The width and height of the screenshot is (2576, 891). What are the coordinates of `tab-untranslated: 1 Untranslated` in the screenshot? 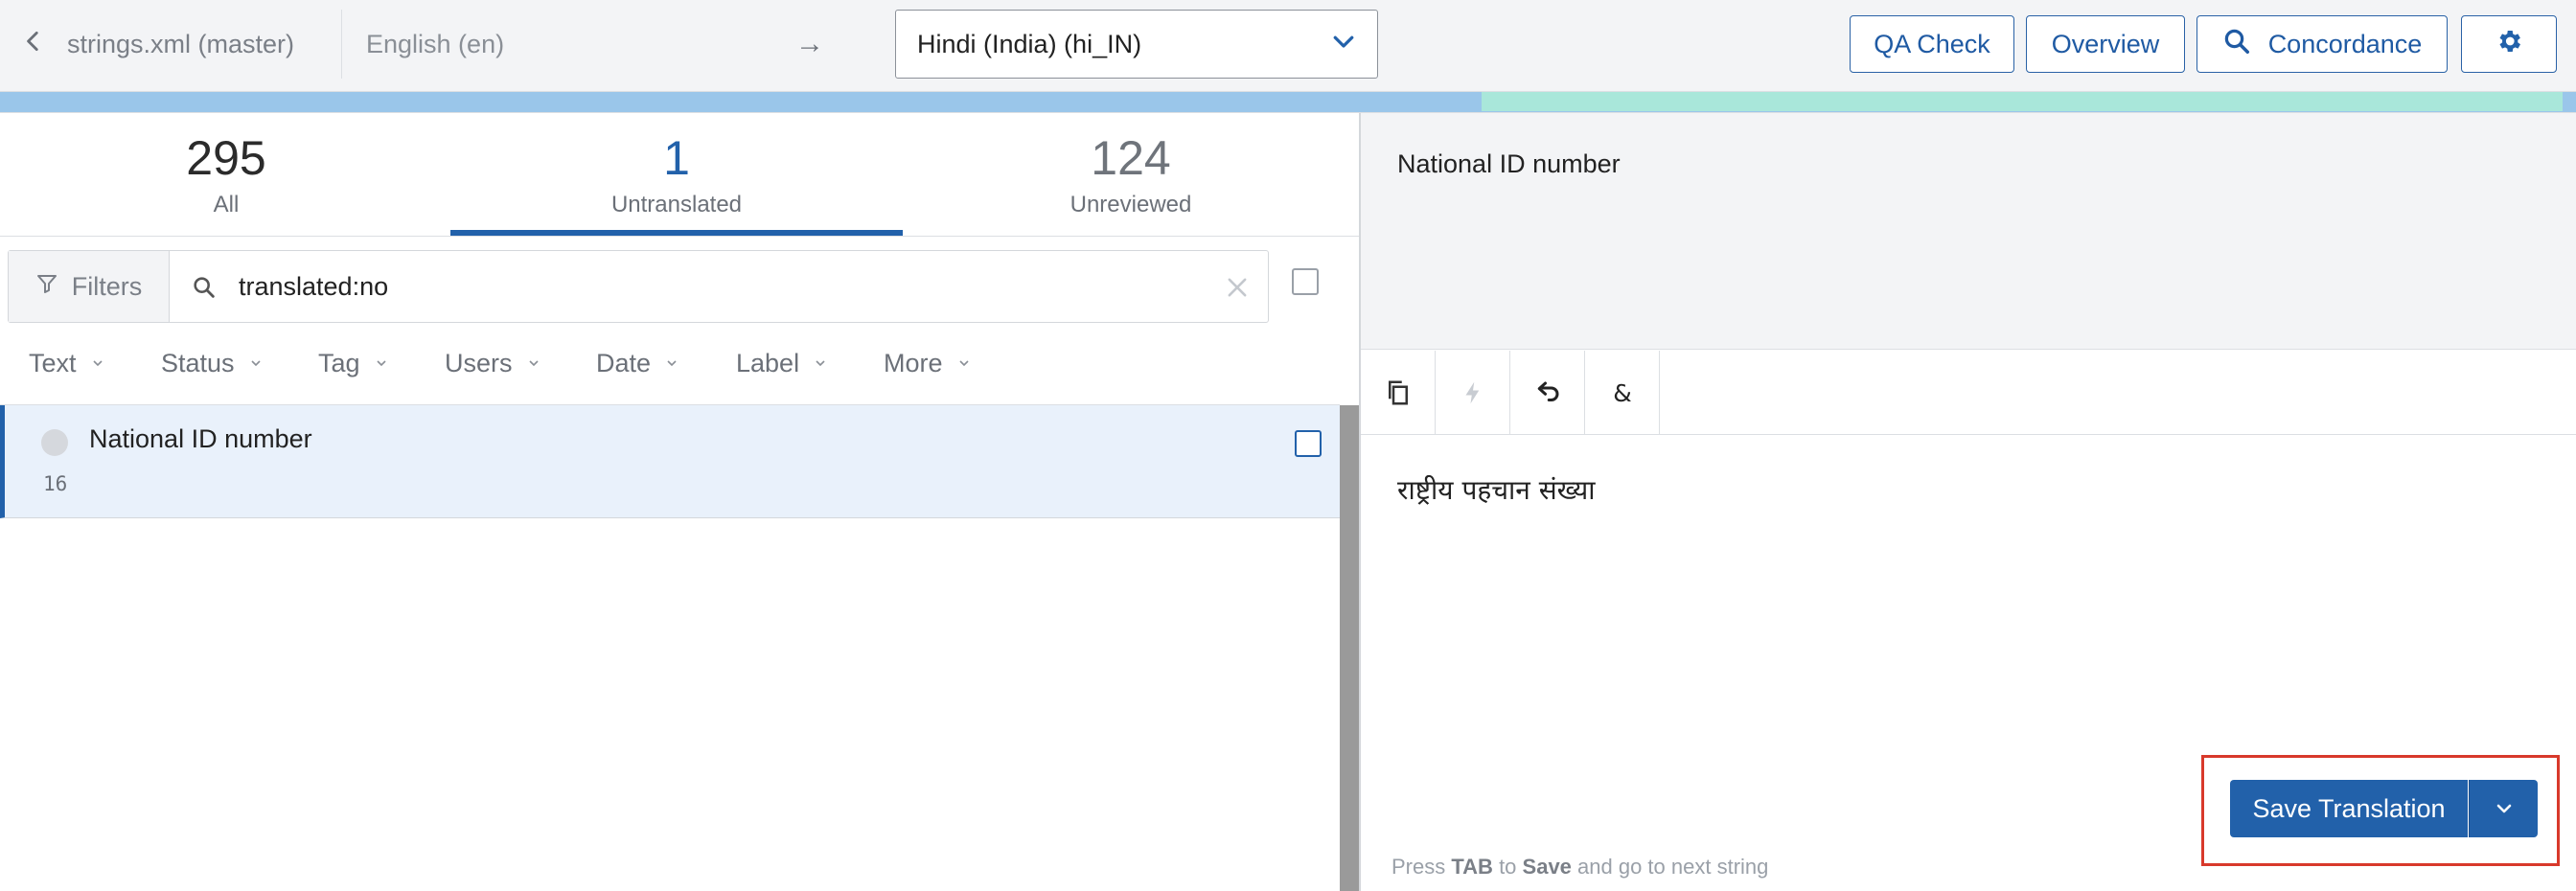 It's located at (676, 174).